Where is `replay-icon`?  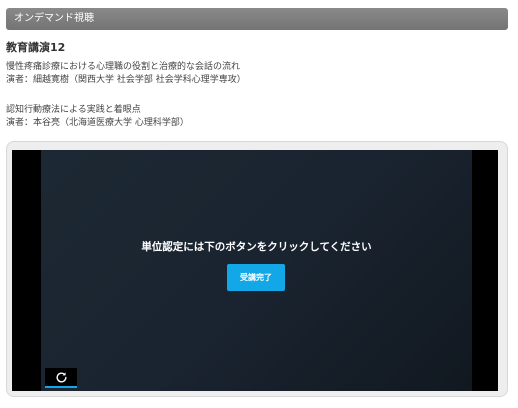
replay-icon is located at coordinates (61, 377).